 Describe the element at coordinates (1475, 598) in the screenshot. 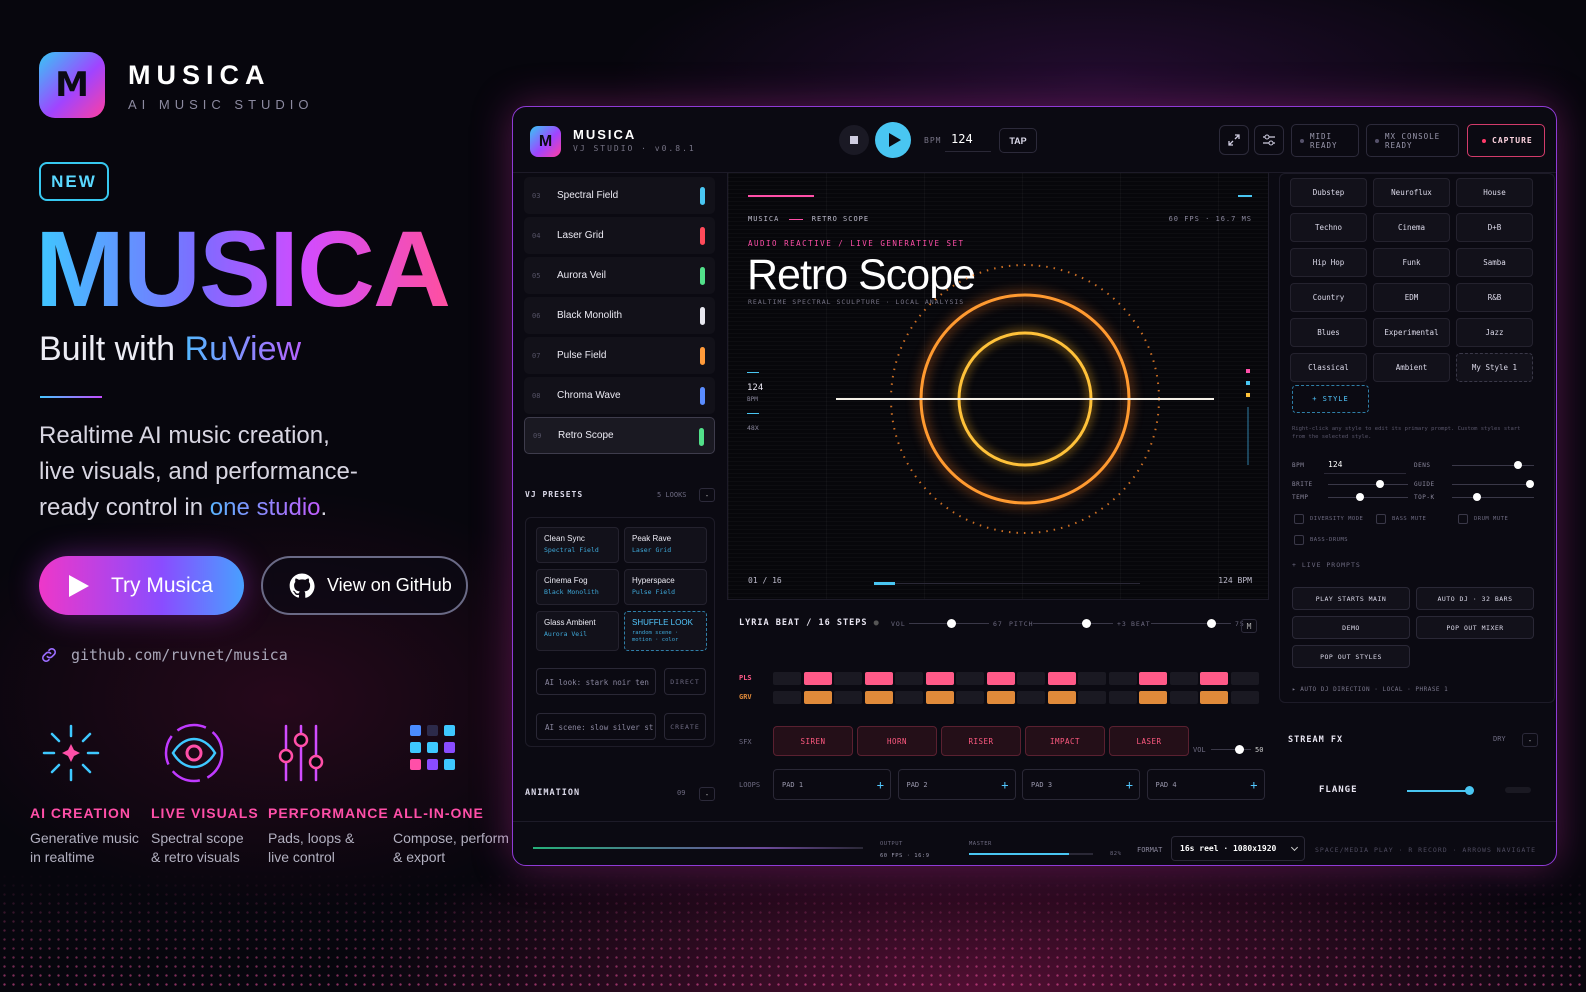

I see `auto-dj-button: AUTO DJ · 32 BARS` at that location.